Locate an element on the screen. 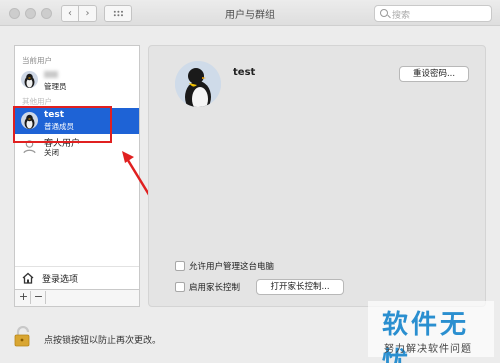 The height and width of the screenshot is (363, 500). parental-controls-checkbox is located at coordinates (180, 287).